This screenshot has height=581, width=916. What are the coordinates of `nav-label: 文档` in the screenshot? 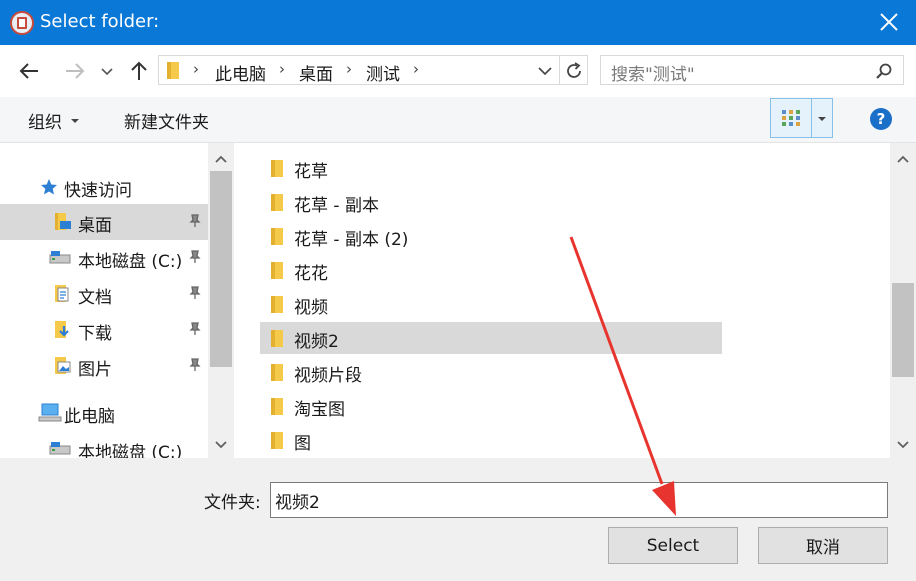 It's located at (95, 298).